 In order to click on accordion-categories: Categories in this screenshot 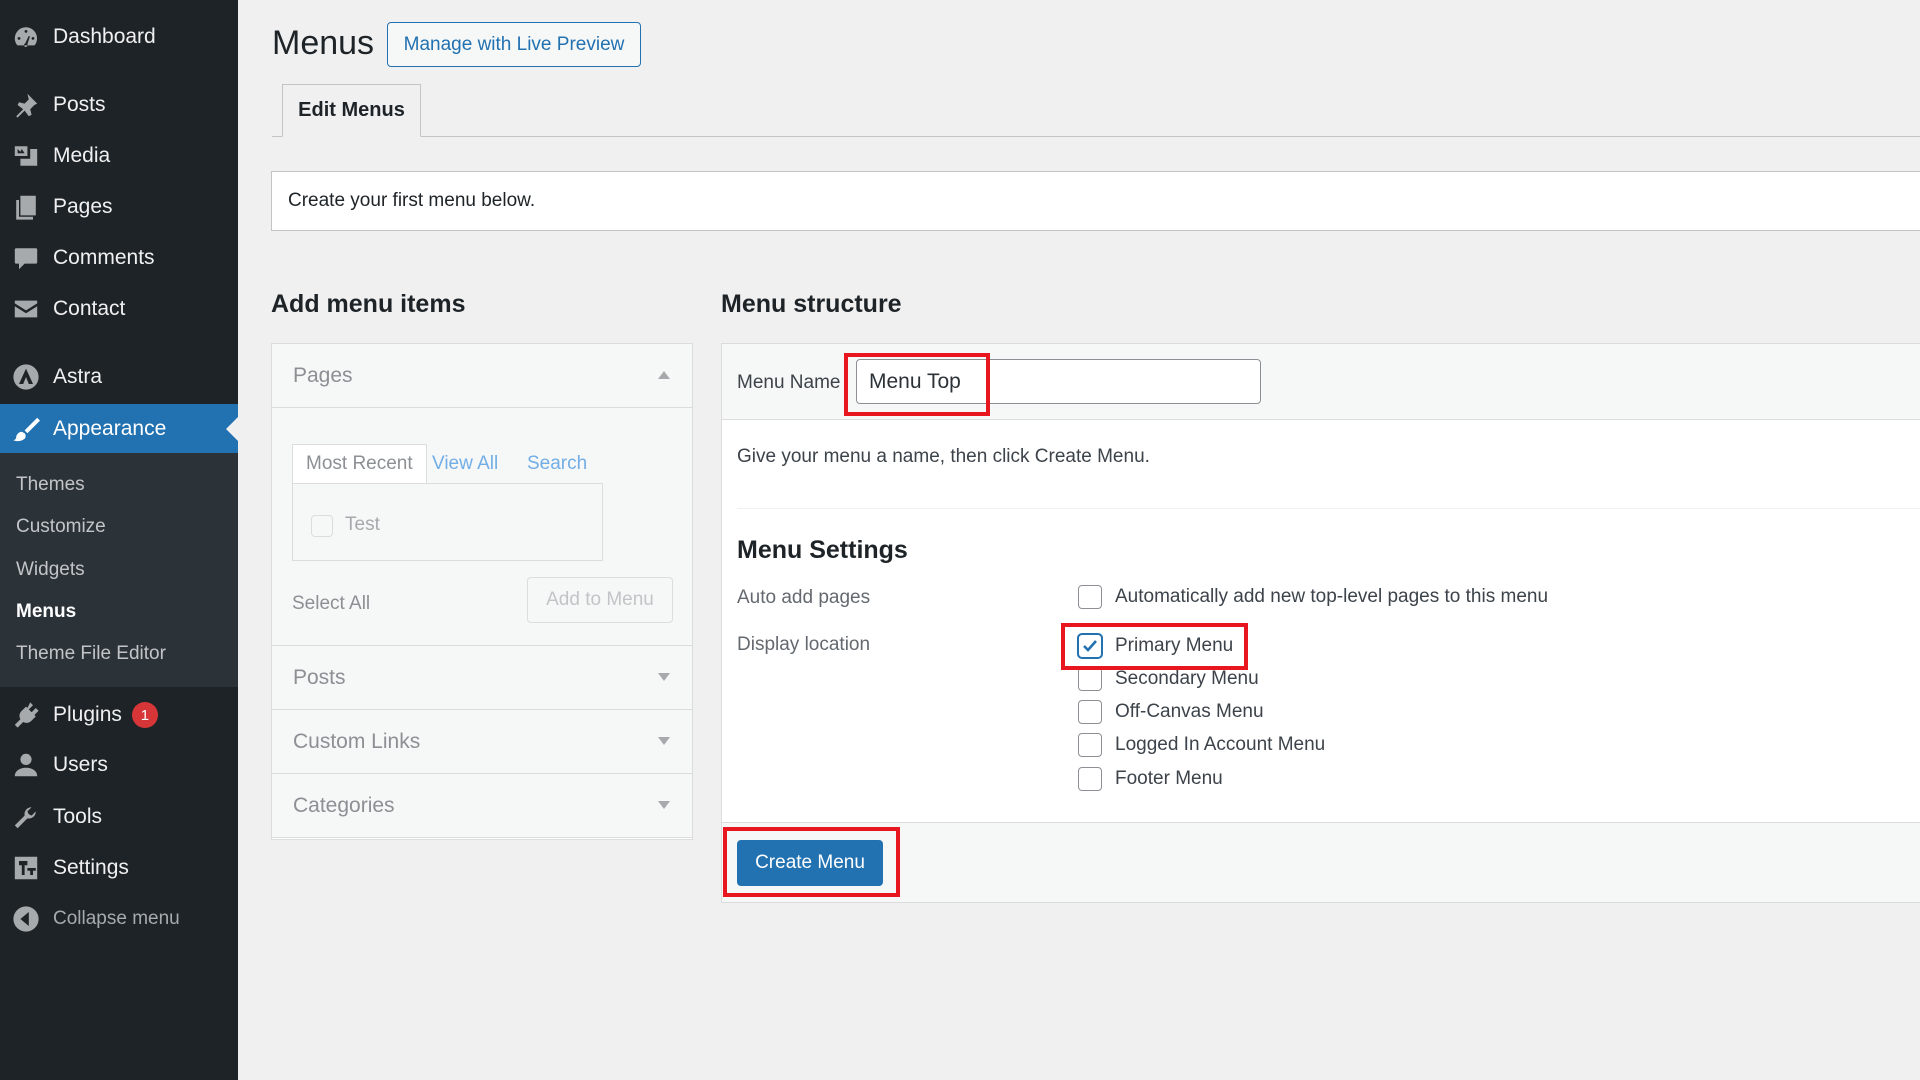, I will do `click(482, 806)`.